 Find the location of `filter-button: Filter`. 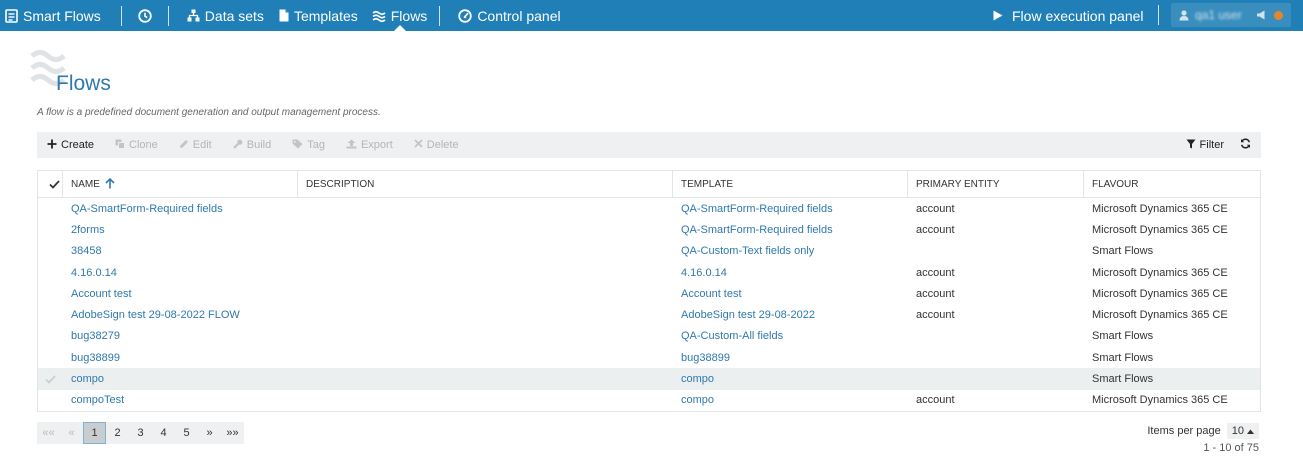

filter-button: Filter is located at coordinates (1205, 145).